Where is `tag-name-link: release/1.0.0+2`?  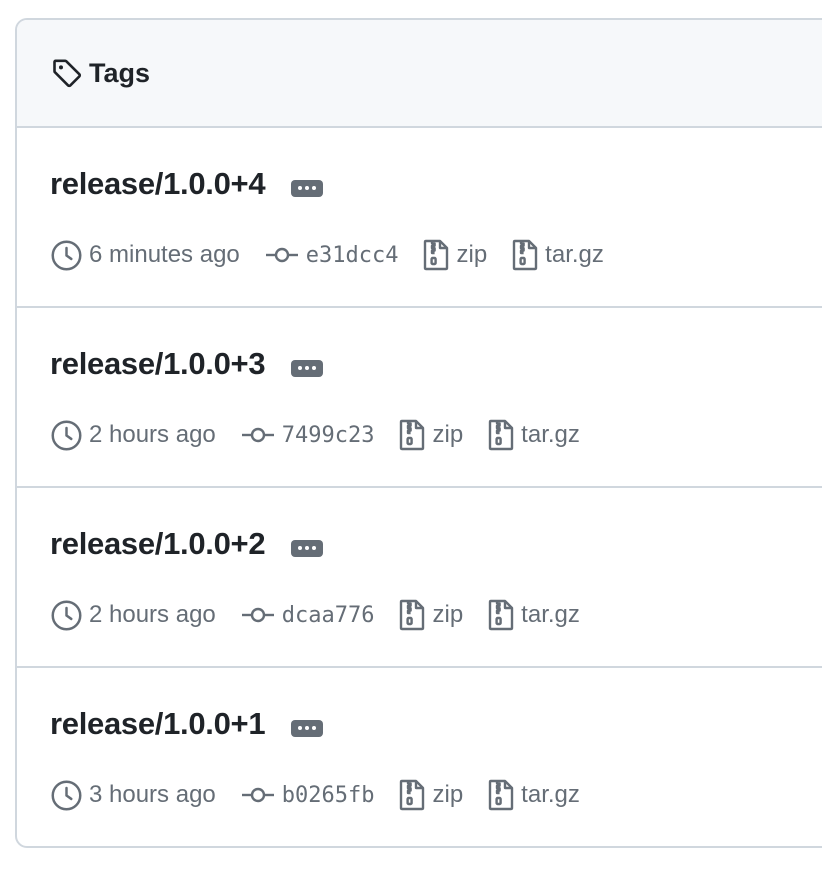 tag-name-link: release/1.0.0+2 is located at coordinates (158, 544).